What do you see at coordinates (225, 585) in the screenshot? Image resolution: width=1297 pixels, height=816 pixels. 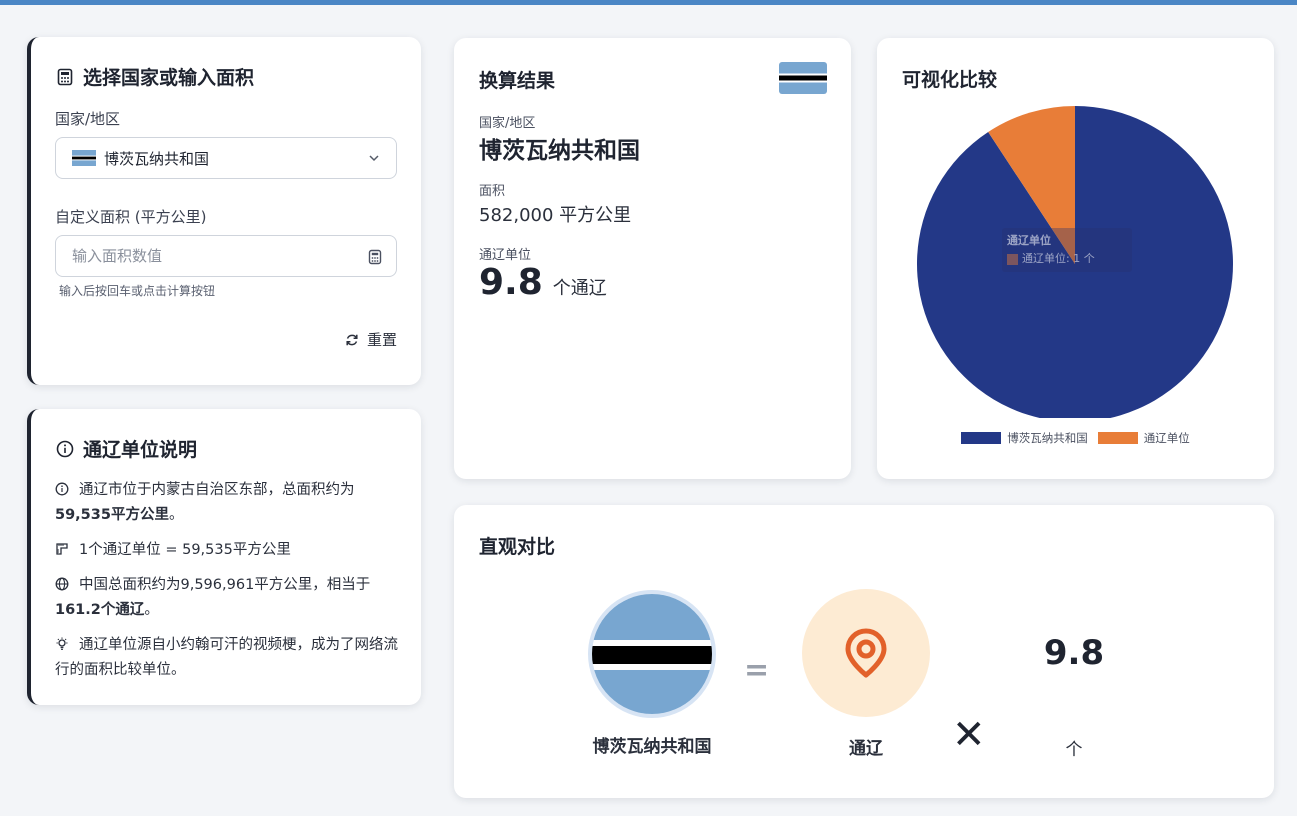 I see `info-item3-text: 中国总面积约为9,596,961平方公里，相当于` at bounding box center [225, 585].